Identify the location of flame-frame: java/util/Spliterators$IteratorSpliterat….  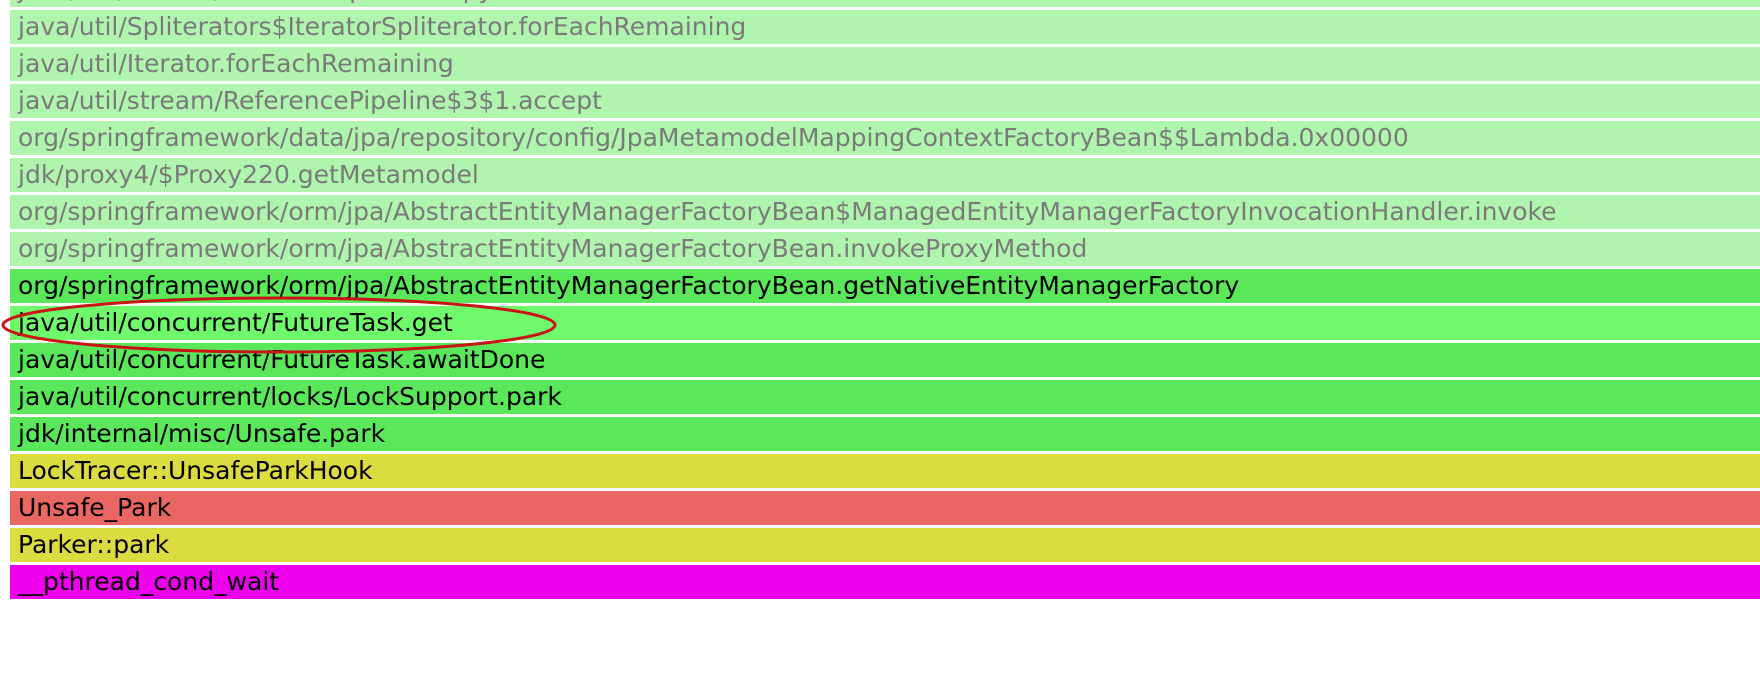
(885, 27).